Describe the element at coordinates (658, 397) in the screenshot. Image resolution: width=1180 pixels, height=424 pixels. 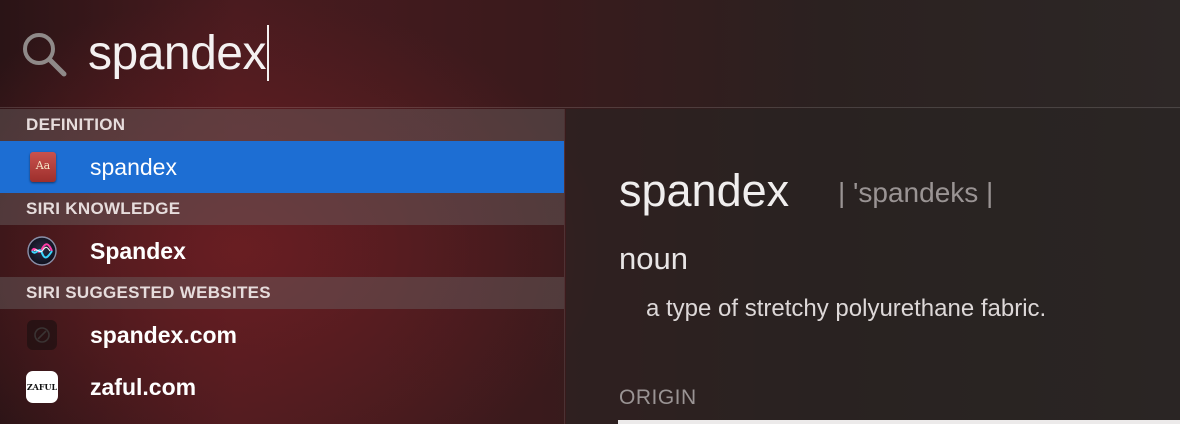
I see `preview-origin-label: ORIGIN` at that location.